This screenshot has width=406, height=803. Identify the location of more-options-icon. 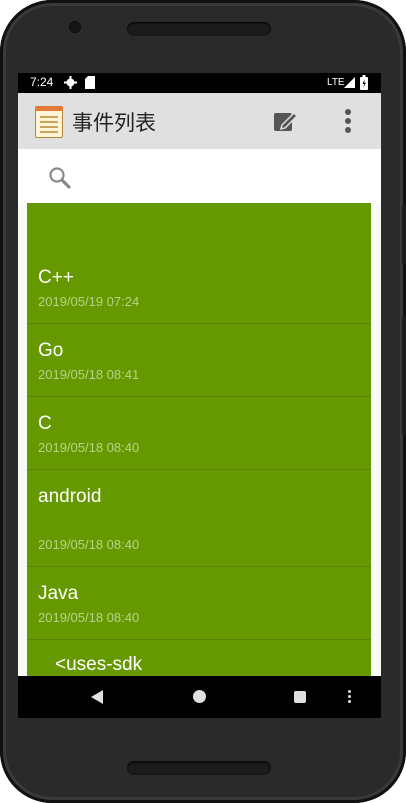
(348, 121).